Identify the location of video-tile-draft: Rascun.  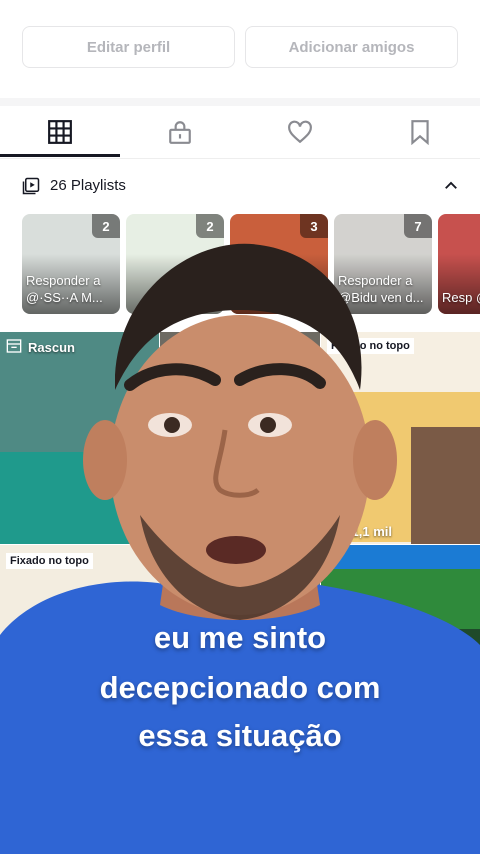
(79, 438).